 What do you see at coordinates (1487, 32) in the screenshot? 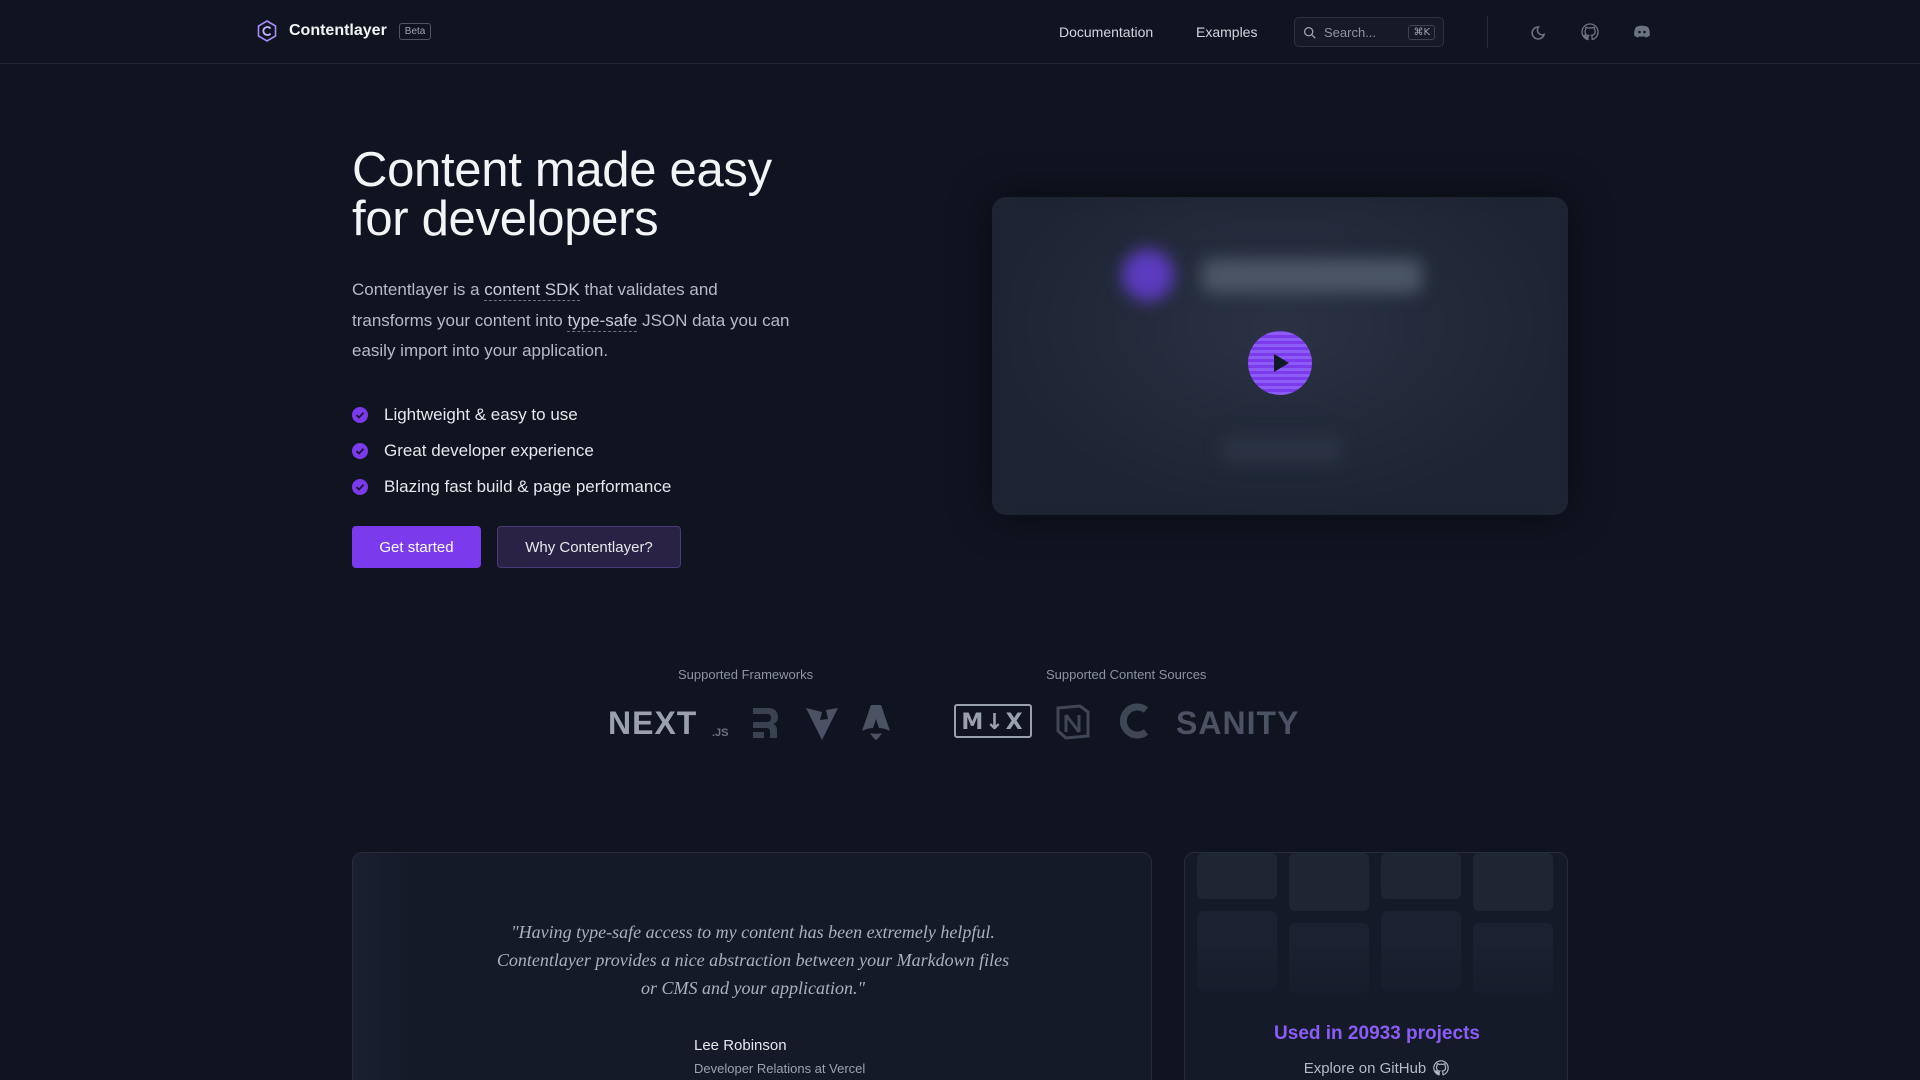
I see `header-divider` at bounding box center [1487, 32].